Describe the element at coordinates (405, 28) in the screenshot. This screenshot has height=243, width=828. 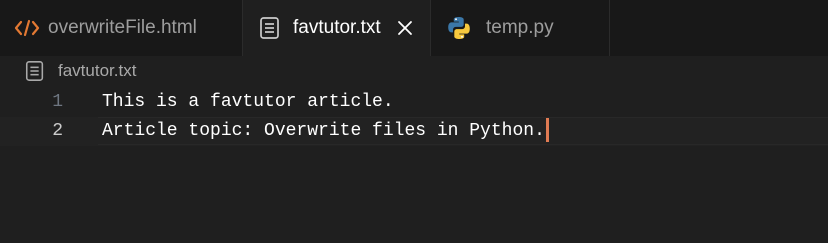
I see `close-icon` at that location.